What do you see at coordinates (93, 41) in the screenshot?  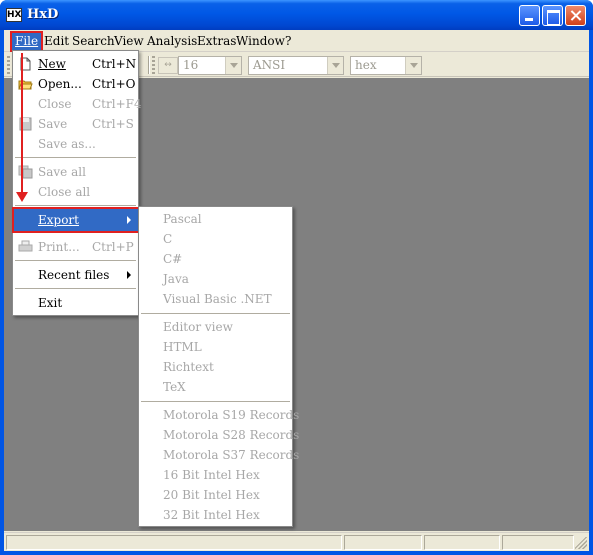 I see `menu-search-label: Search` at bounding box center [93, 41].